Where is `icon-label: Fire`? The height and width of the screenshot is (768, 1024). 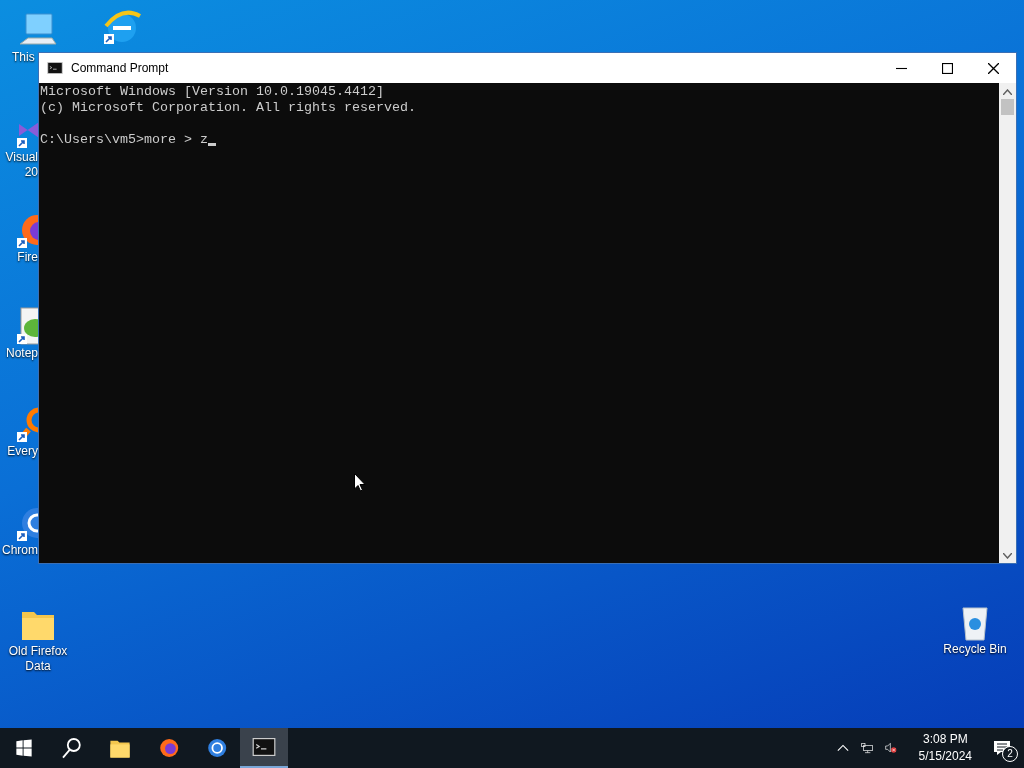 icon-label: Fire is located at coordinates (27, 257).